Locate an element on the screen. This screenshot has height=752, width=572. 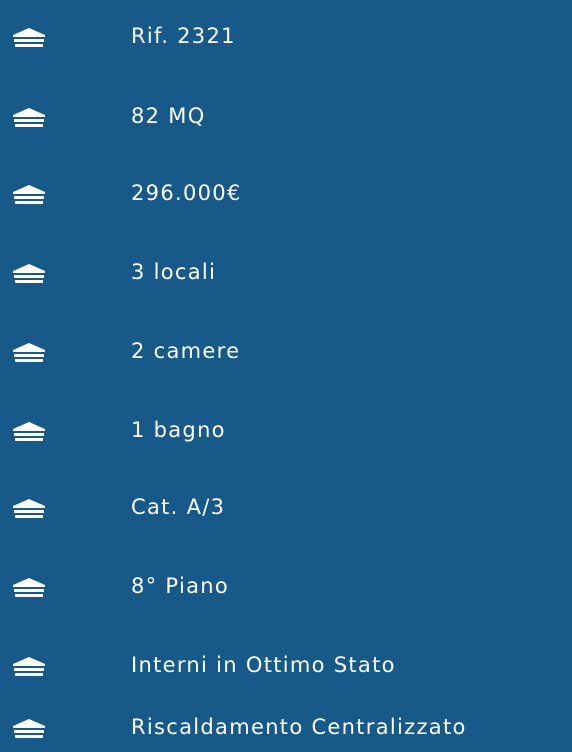
feature-label: 82 MQ is located at coordinates (168, 116).